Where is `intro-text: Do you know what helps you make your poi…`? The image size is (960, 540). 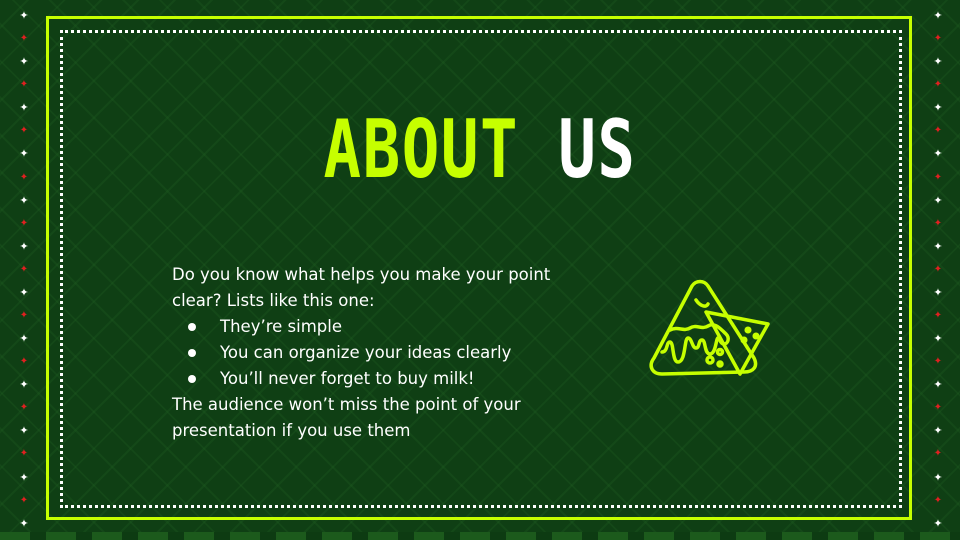 intro-text: Do you know what helps you make your poi… is located at coordinates (361, 287).